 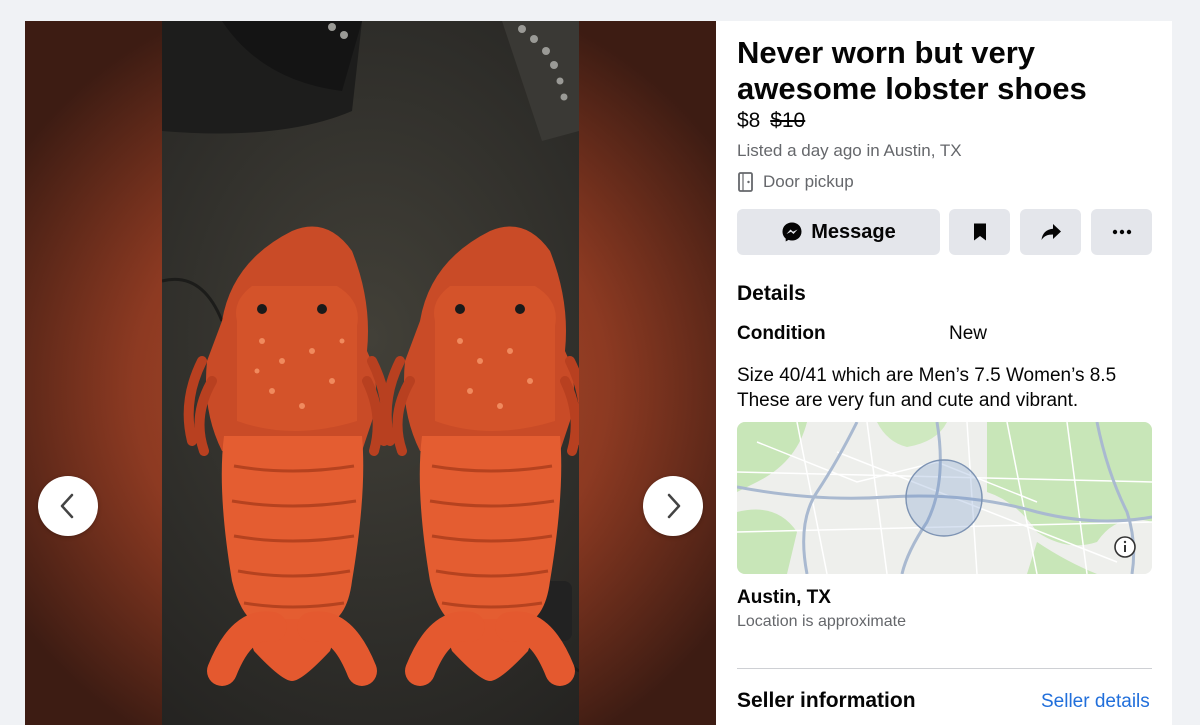 I want to click on more-options-button, so click(x=1121, y=232).